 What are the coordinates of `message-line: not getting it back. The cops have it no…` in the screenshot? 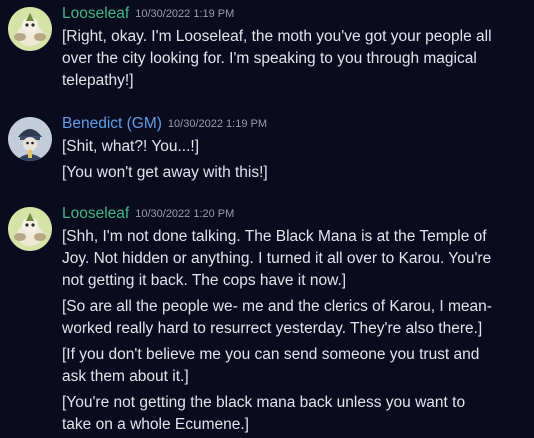 It's located at (204, 280).